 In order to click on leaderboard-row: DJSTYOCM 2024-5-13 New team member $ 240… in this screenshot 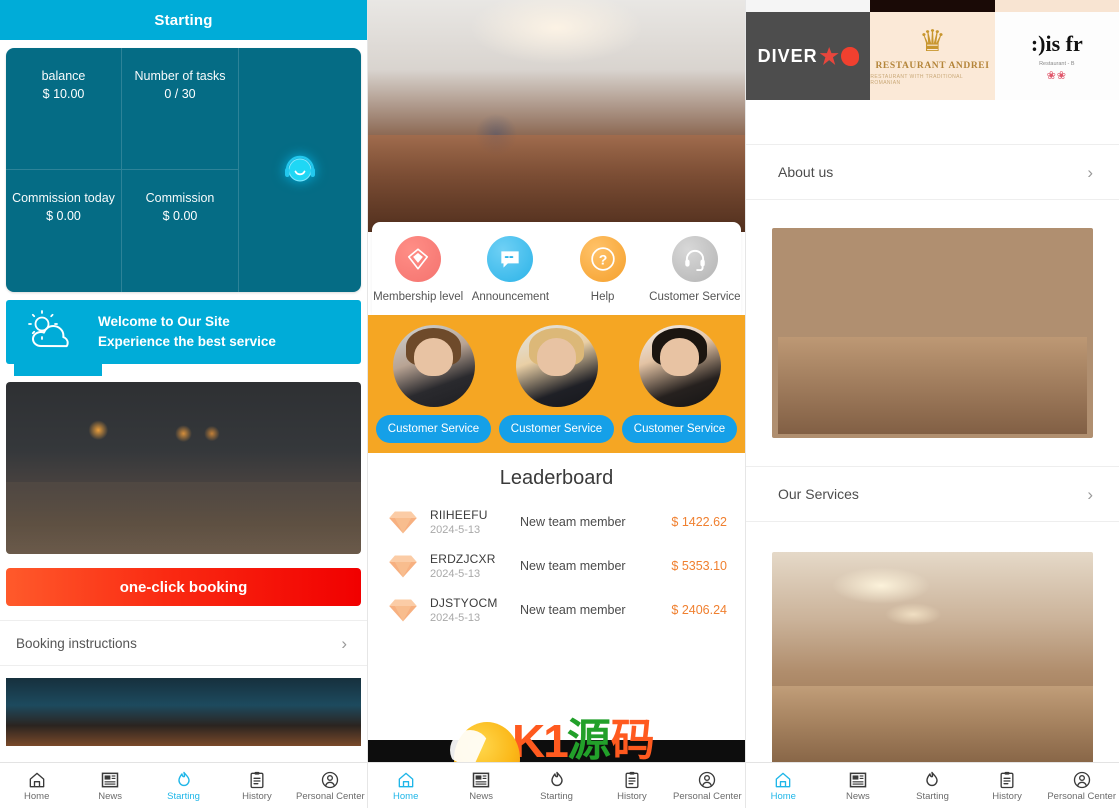, I will do `click(556, 610)`.